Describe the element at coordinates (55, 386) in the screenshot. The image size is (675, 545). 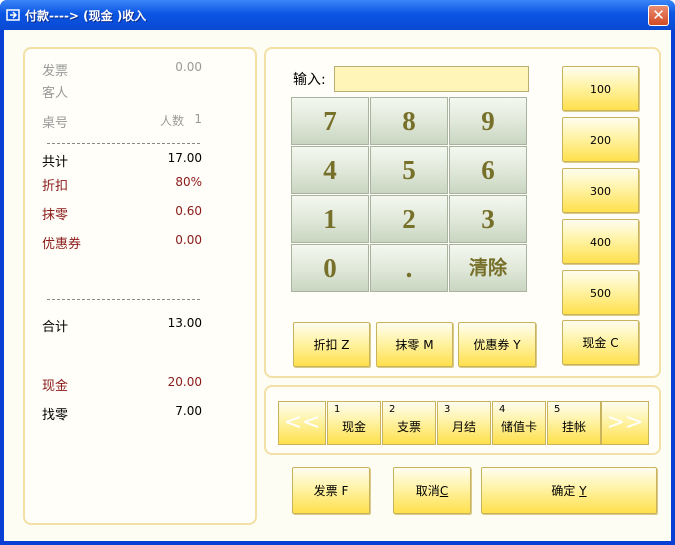
I see `cash-label: 现金` at that location.